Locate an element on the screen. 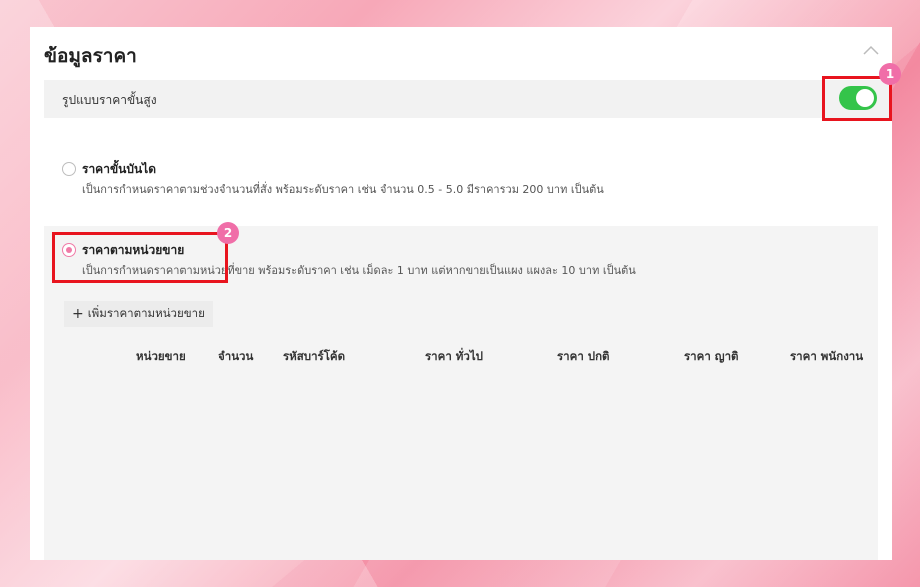 The height and width of the screenshot is (587, 920). chevron-up-icon is located at coordinates (871, 50).